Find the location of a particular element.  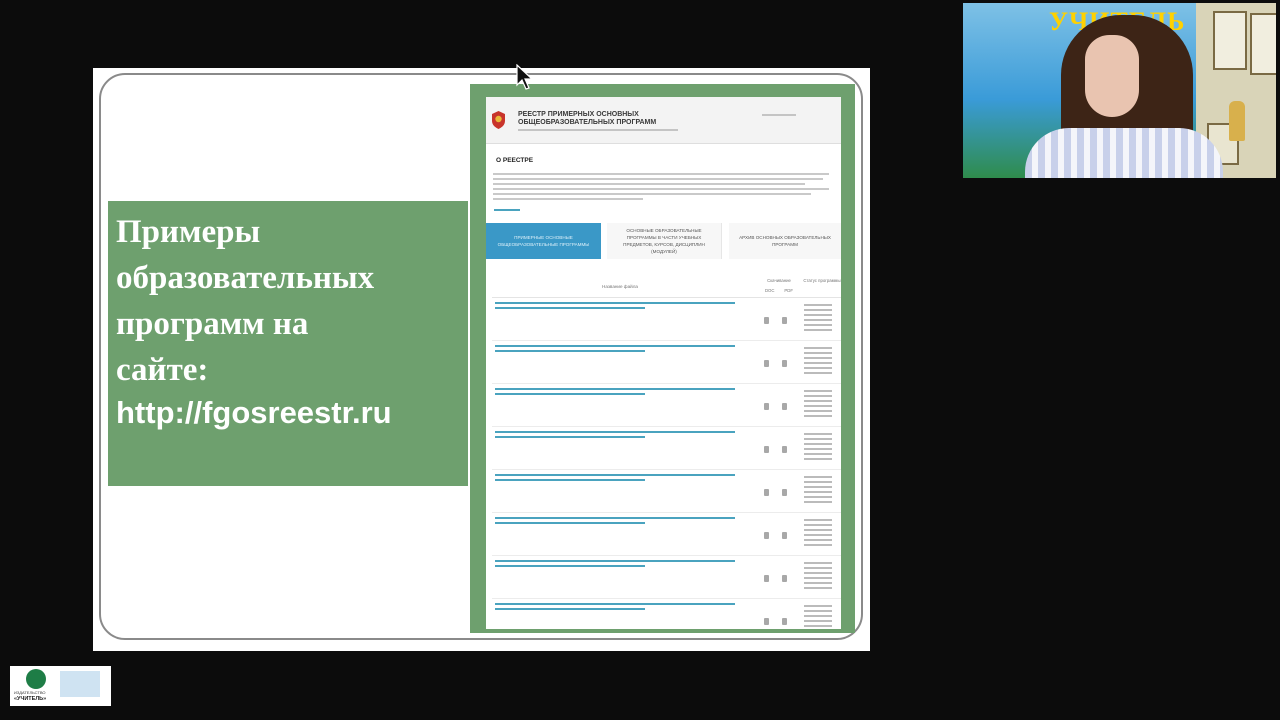

header-link is located at coordinates (779, 116).